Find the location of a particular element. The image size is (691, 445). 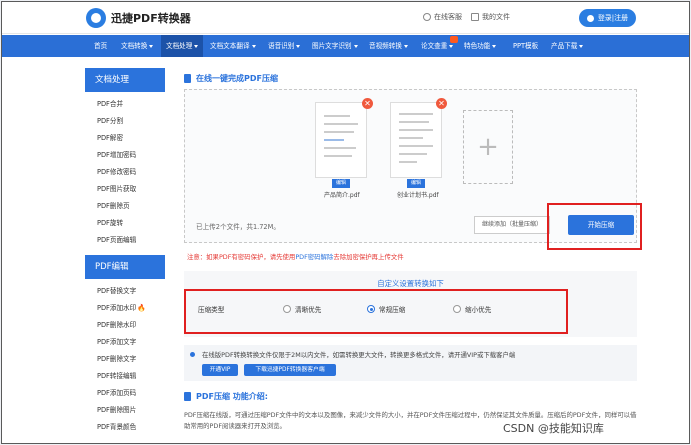

nav-av-convert: 音视频转换 is located at coordinates (388, 46).